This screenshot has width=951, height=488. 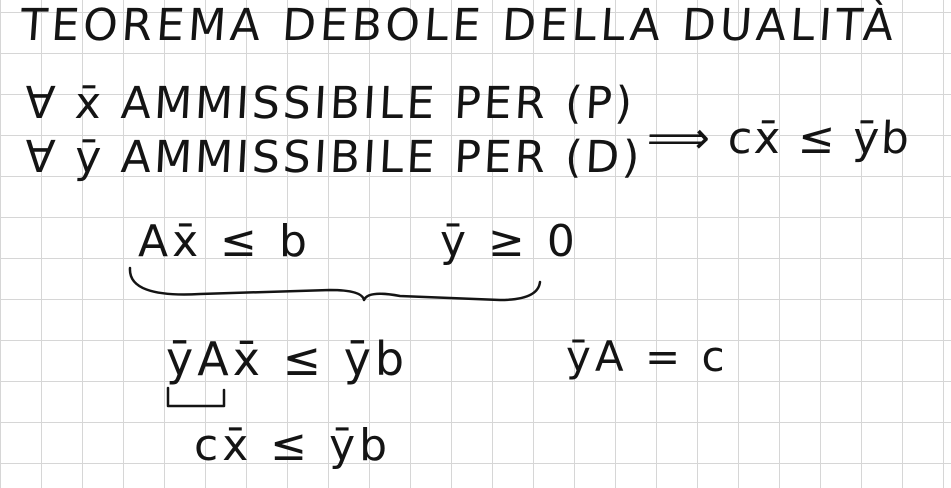 I want to click on dual-constraint: ȳ ≥ 0, so click(x=509, y=241).